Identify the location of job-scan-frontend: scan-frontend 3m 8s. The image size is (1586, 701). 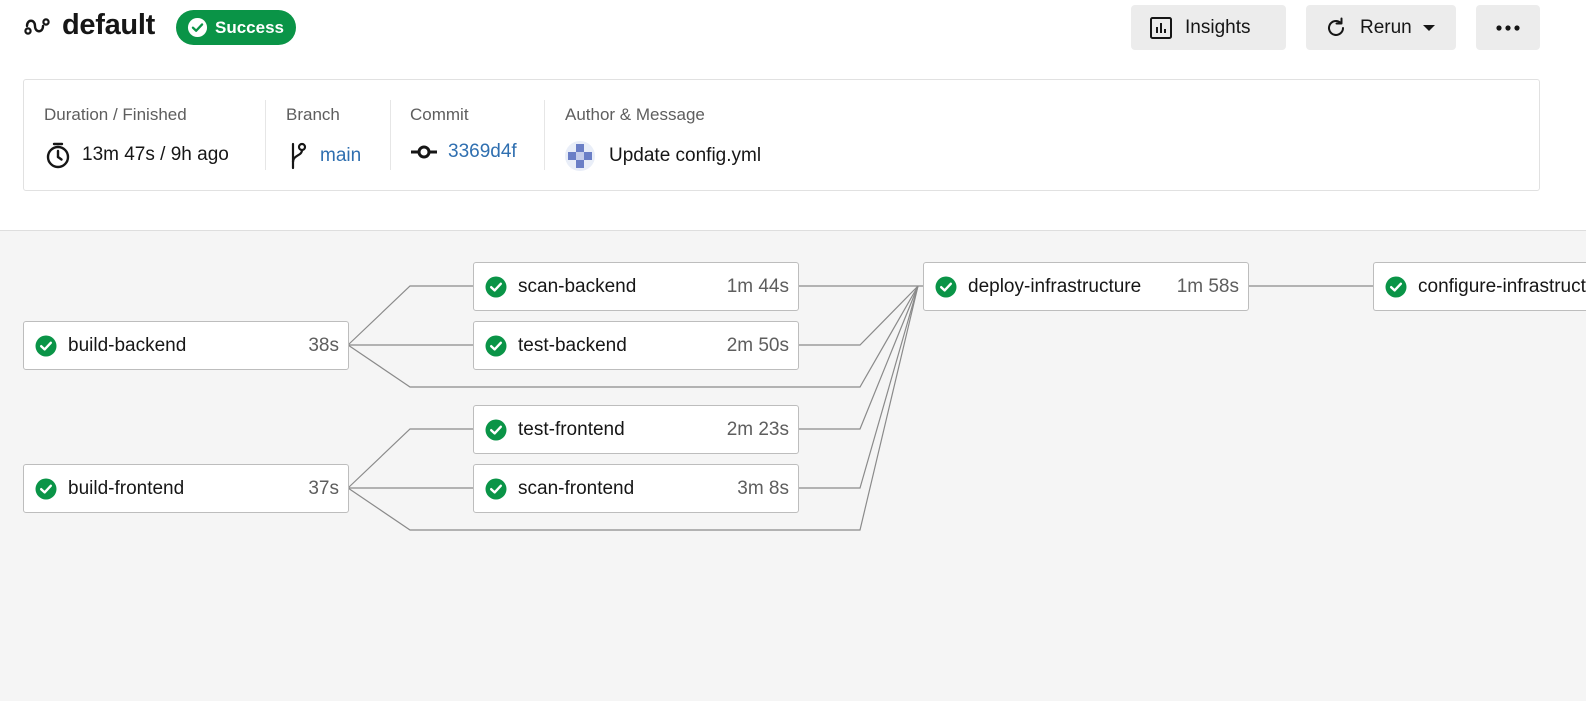
(636, 488).